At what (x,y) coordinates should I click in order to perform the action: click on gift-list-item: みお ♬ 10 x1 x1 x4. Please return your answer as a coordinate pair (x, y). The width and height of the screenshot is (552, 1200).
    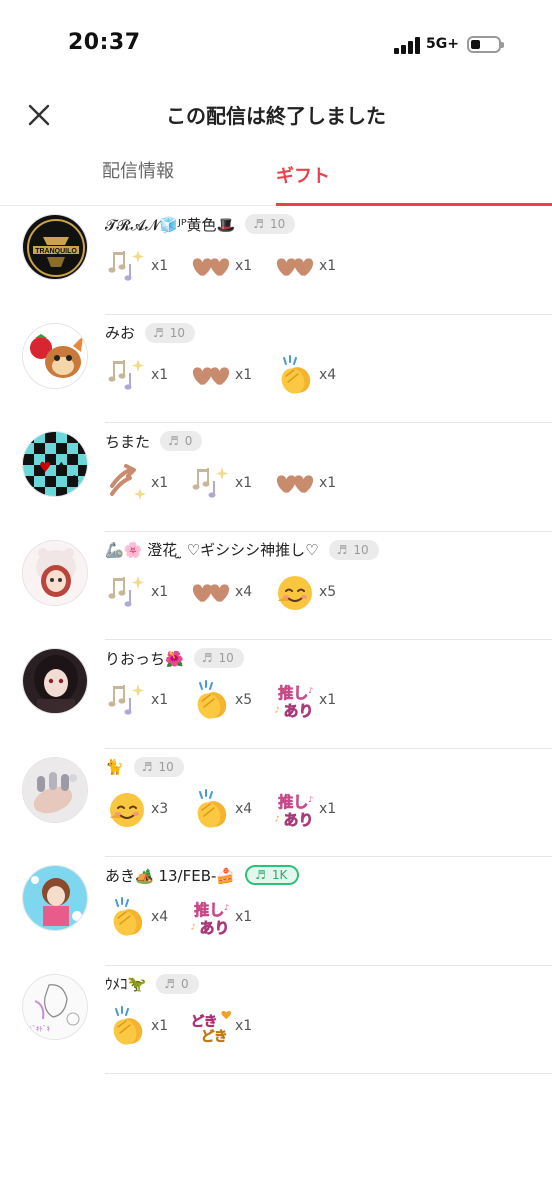
    Looking at the image, I should click on (276, 369).